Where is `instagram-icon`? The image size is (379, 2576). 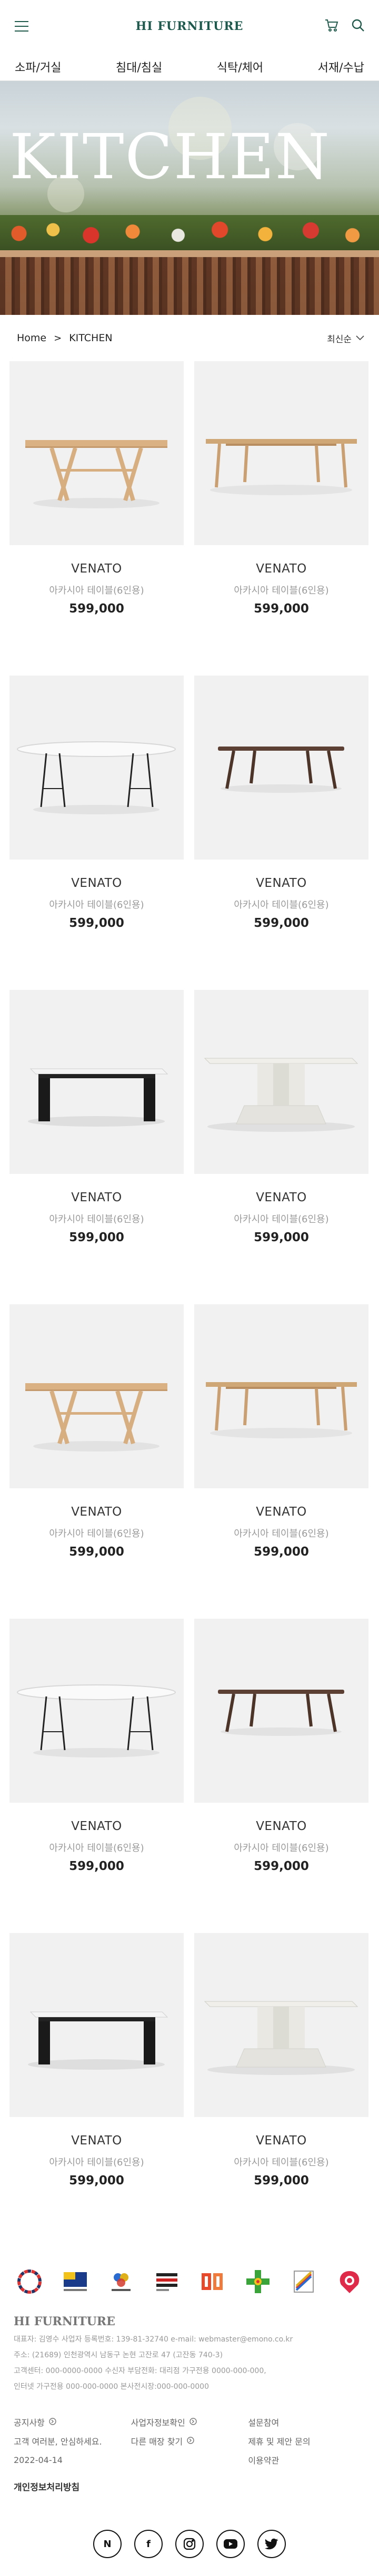
instagram-icon is located at coordinates (189, 2544).